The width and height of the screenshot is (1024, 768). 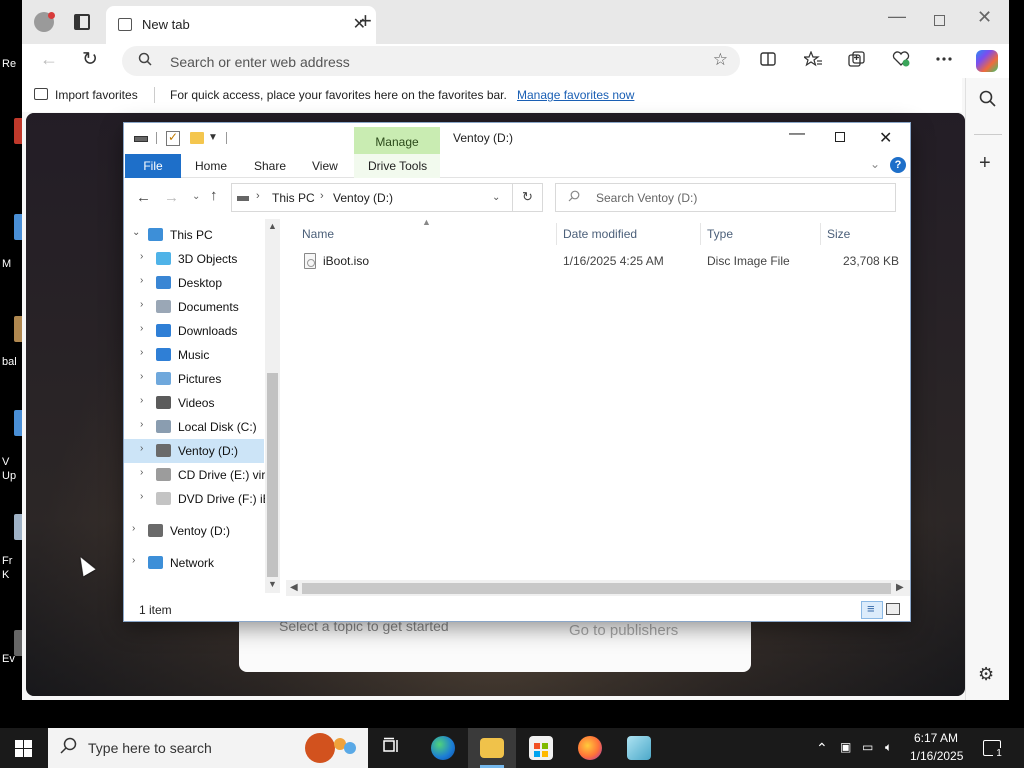 I want to click on recent-locations-icon: ⌄, so click(x=196, y=196).